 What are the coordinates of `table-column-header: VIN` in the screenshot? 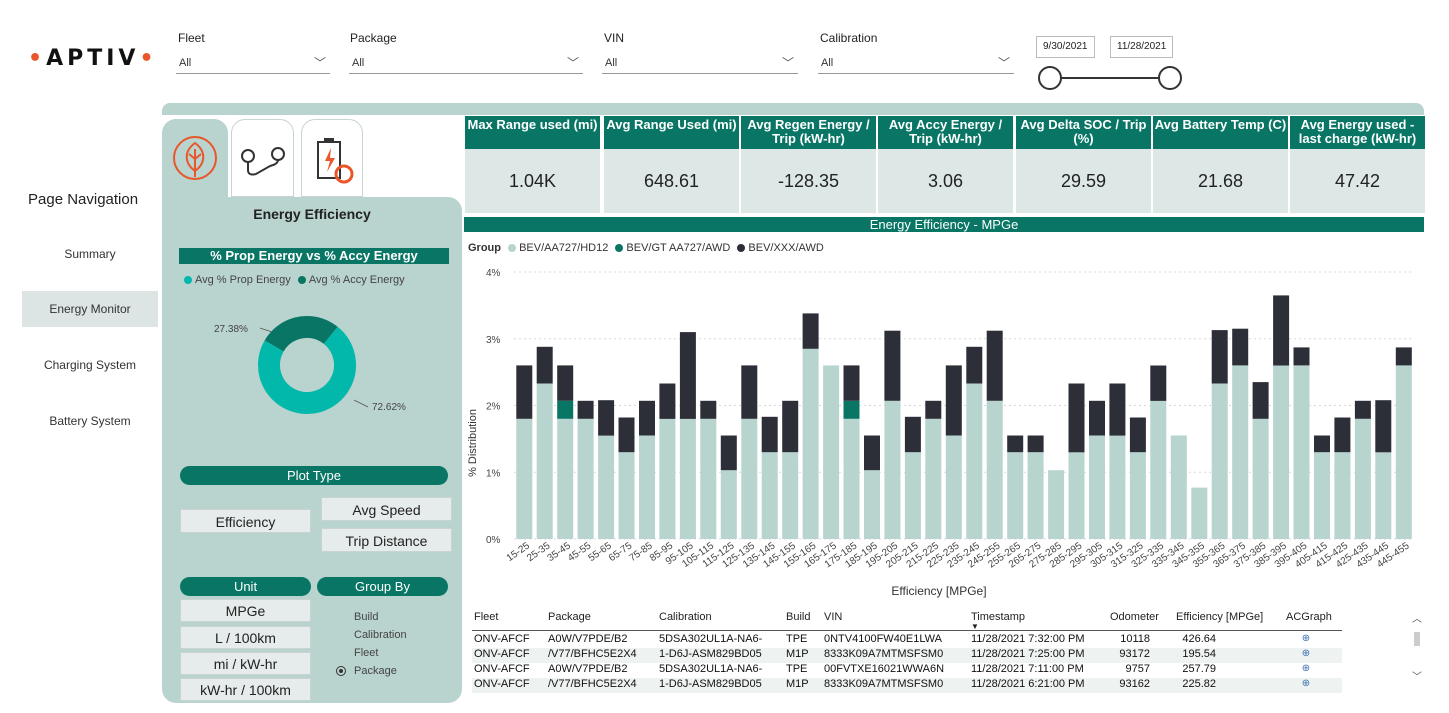 It's located at (833, 617).